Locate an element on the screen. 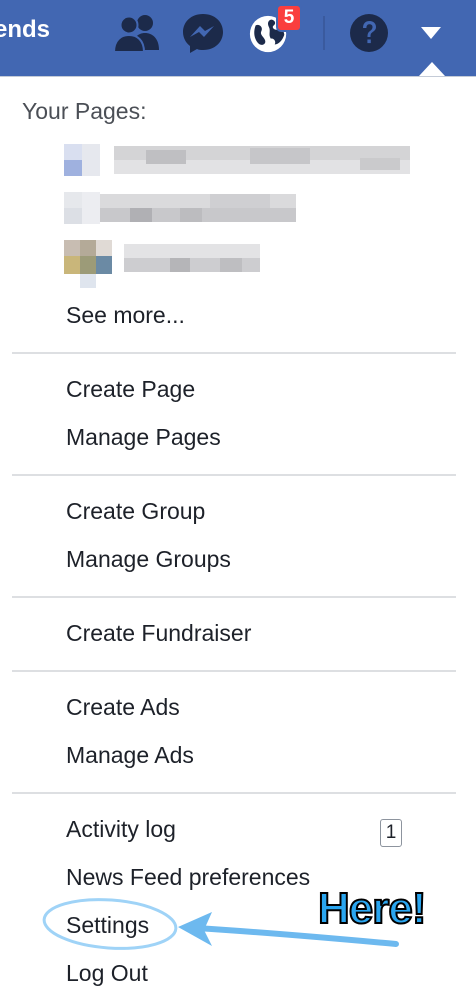 Image resolution: width=476 pixels, height=1008 pixels. manage-groups-item: Manage Groups is located at coordinates (148, 559).